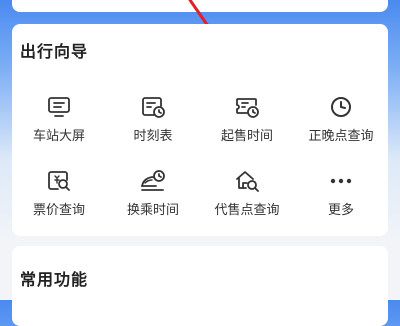 The width and height of the screenshot is (400, 326). I want to click on common-functions-title: 常用功能, so click(54, 279).